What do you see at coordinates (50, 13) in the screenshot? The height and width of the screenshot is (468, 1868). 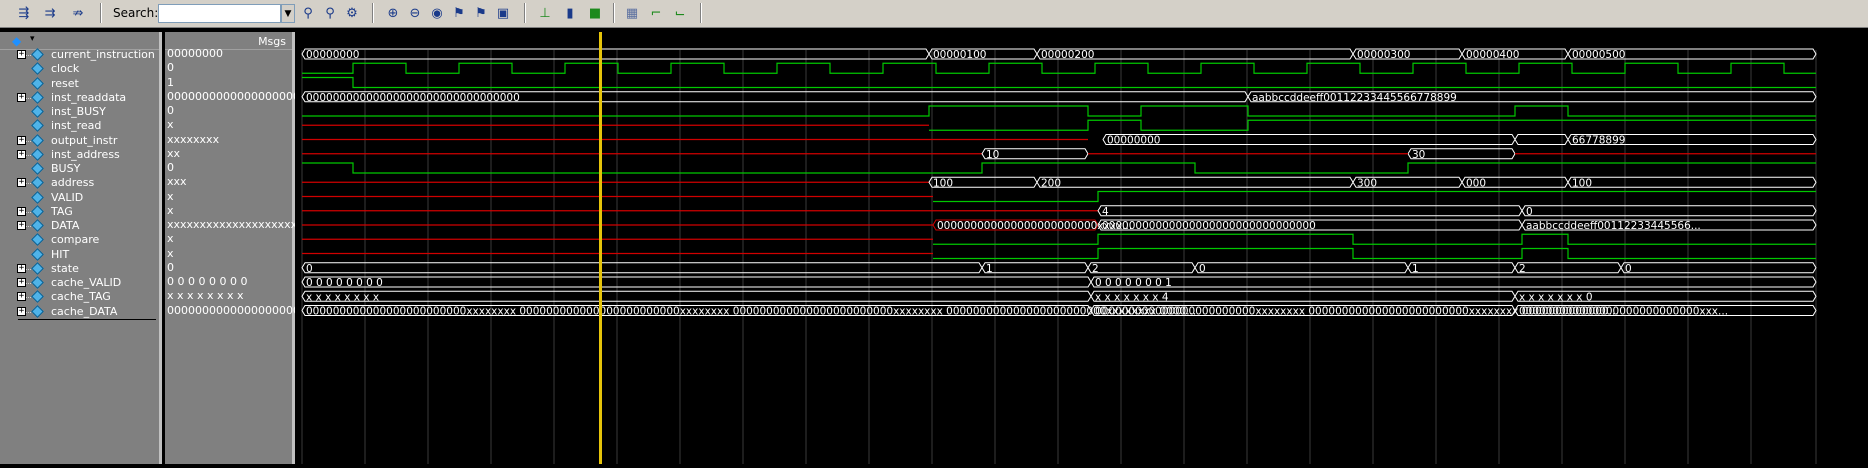 I see `step-out-icon: ⇉` at bounding box center [50, 13].